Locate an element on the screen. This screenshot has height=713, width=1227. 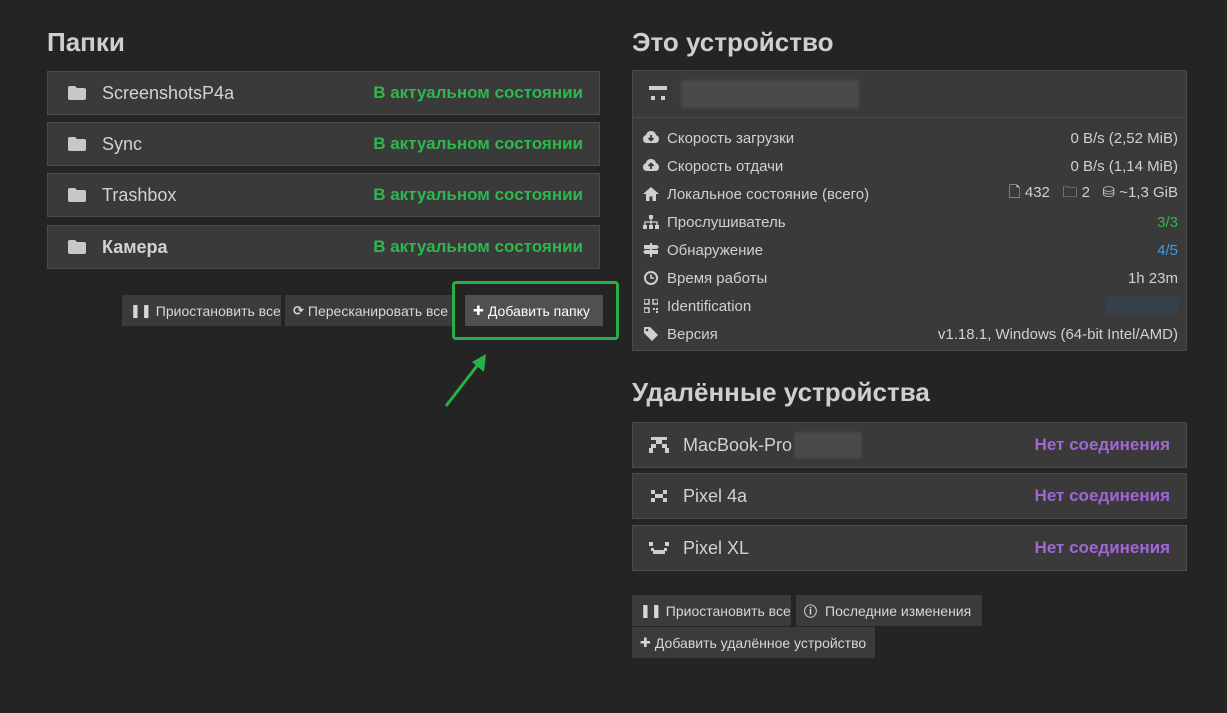
folder-name: Sync is located at coordinates (122, 143).